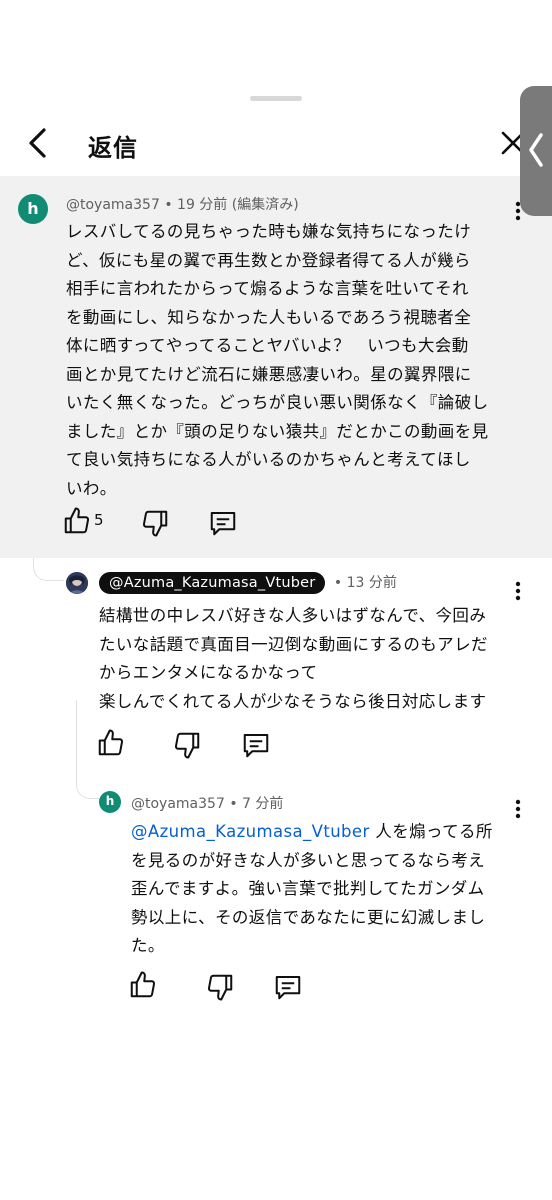 The image size is (552, 1200). What do you see at coordinates (269, 317) in the screenshot?
I see `text-line: を動画にし、知らなかった人もいるであろう視聴者全` at bounding box center [269, 317].